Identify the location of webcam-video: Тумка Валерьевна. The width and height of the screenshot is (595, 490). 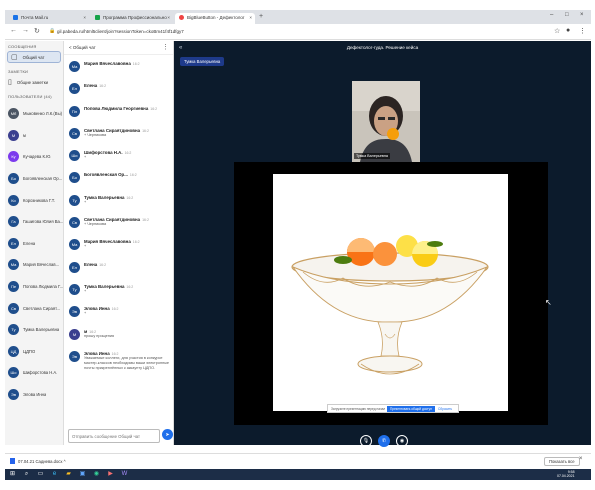
(386, 121).